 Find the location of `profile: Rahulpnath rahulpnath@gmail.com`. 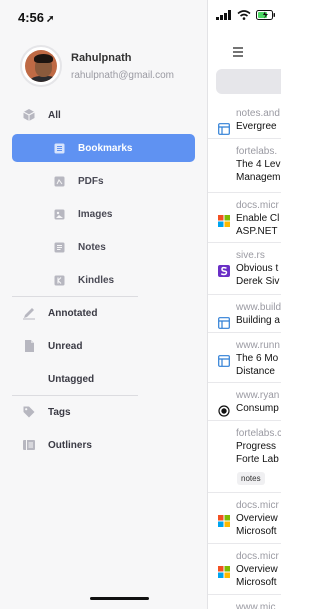

profile: Rahulpnath rahulpnath@gmail.com is located at coordinates (97, 66).